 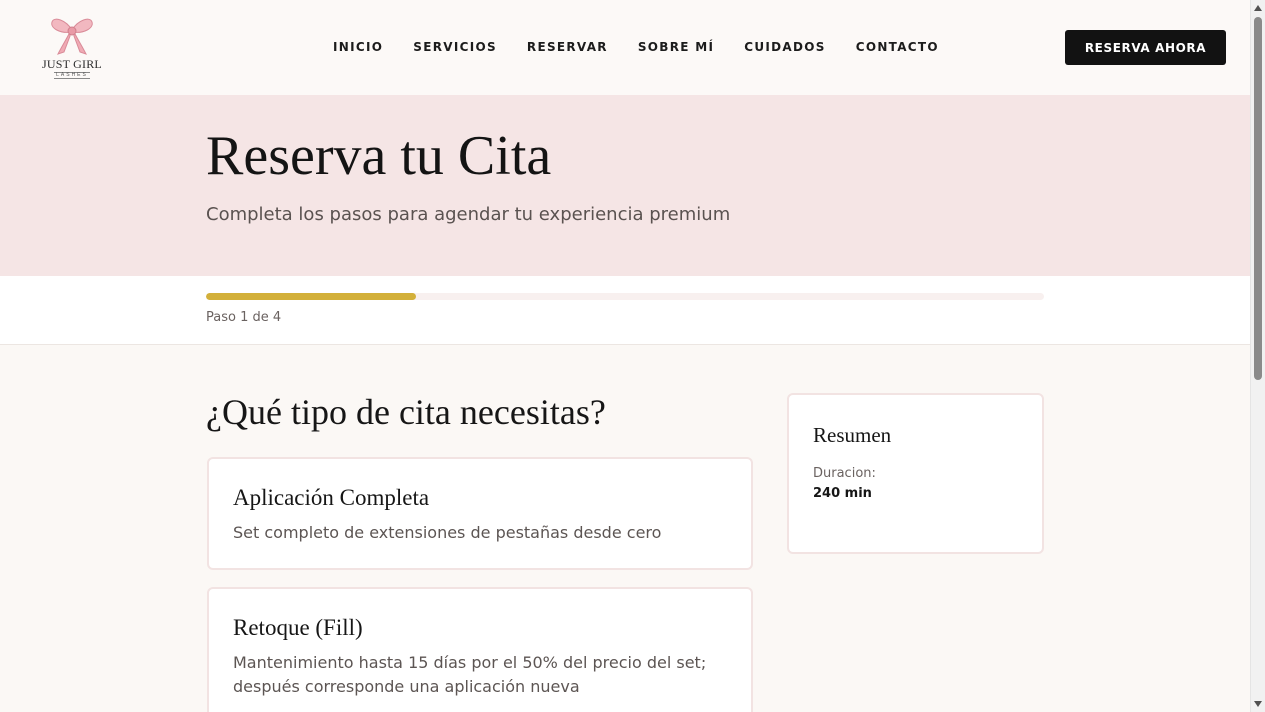 I want to click on page-scrollbar, so click(x=1257, y=356).